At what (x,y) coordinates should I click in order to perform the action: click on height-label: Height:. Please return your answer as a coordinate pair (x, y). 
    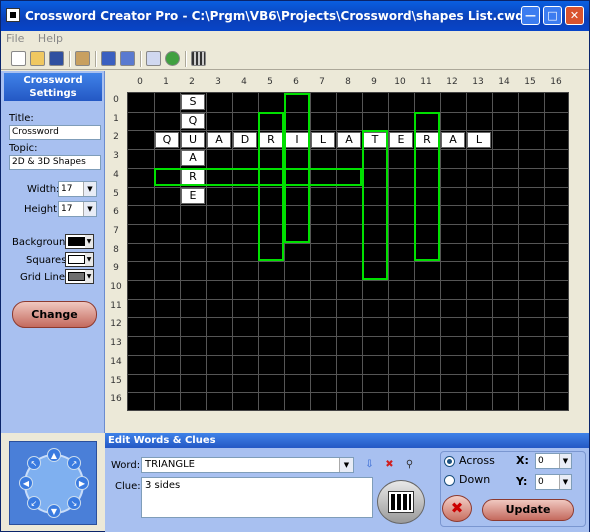
    Looking at the image, I should click on (42, 209).